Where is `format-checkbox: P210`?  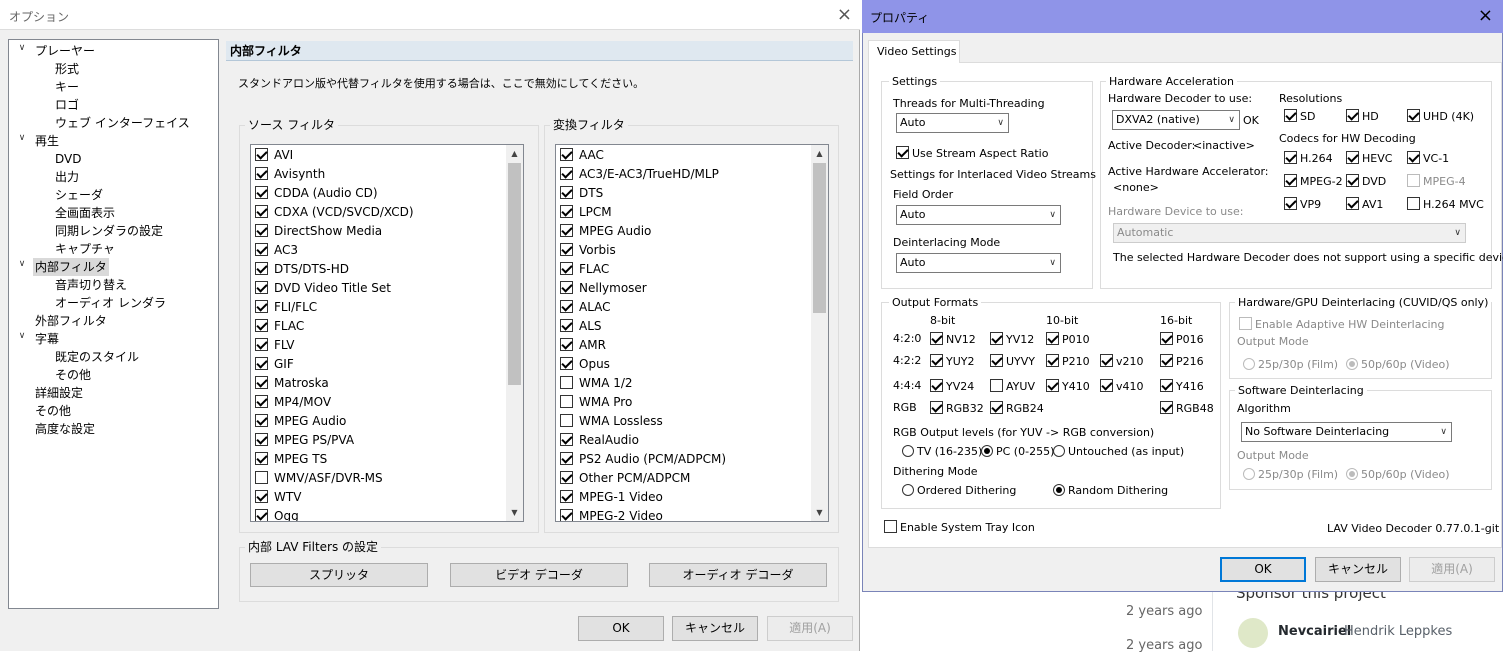
format-checkbox: P210 is located at coordinates (1068, 361).